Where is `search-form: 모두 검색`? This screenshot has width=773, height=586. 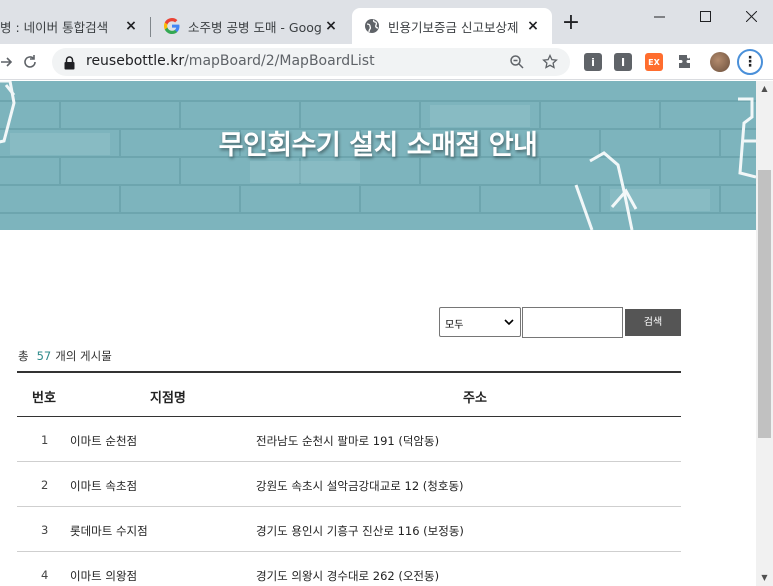 search-form: 모두 검색 is located at coordinates (378, 323).